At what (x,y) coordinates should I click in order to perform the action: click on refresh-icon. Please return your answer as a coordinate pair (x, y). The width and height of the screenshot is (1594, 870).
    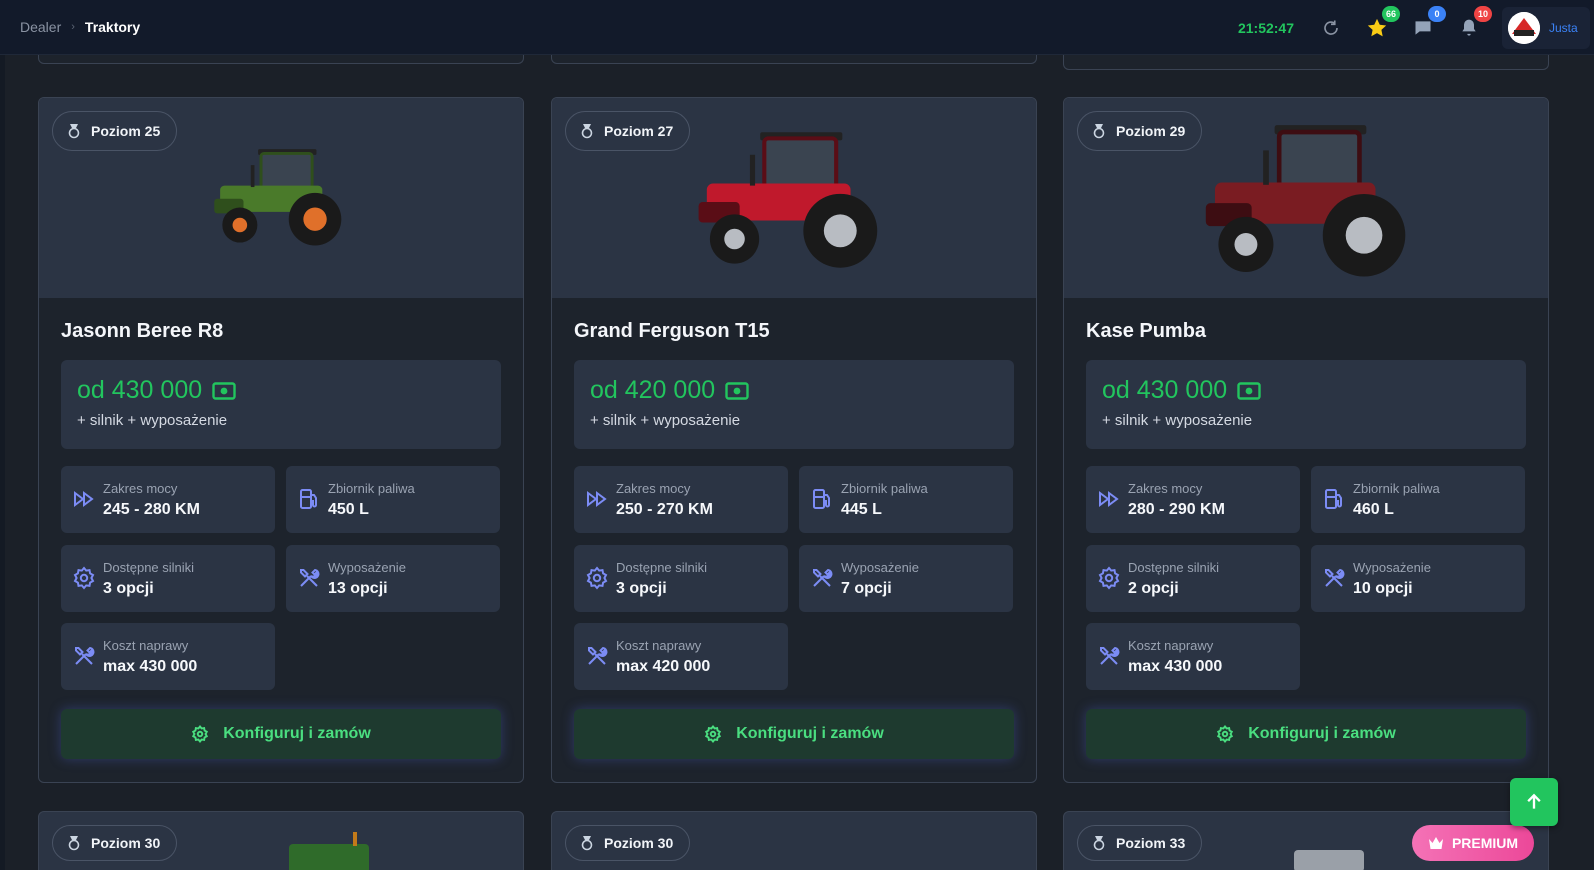
    Looking at the image, I should click on (1331, 28).